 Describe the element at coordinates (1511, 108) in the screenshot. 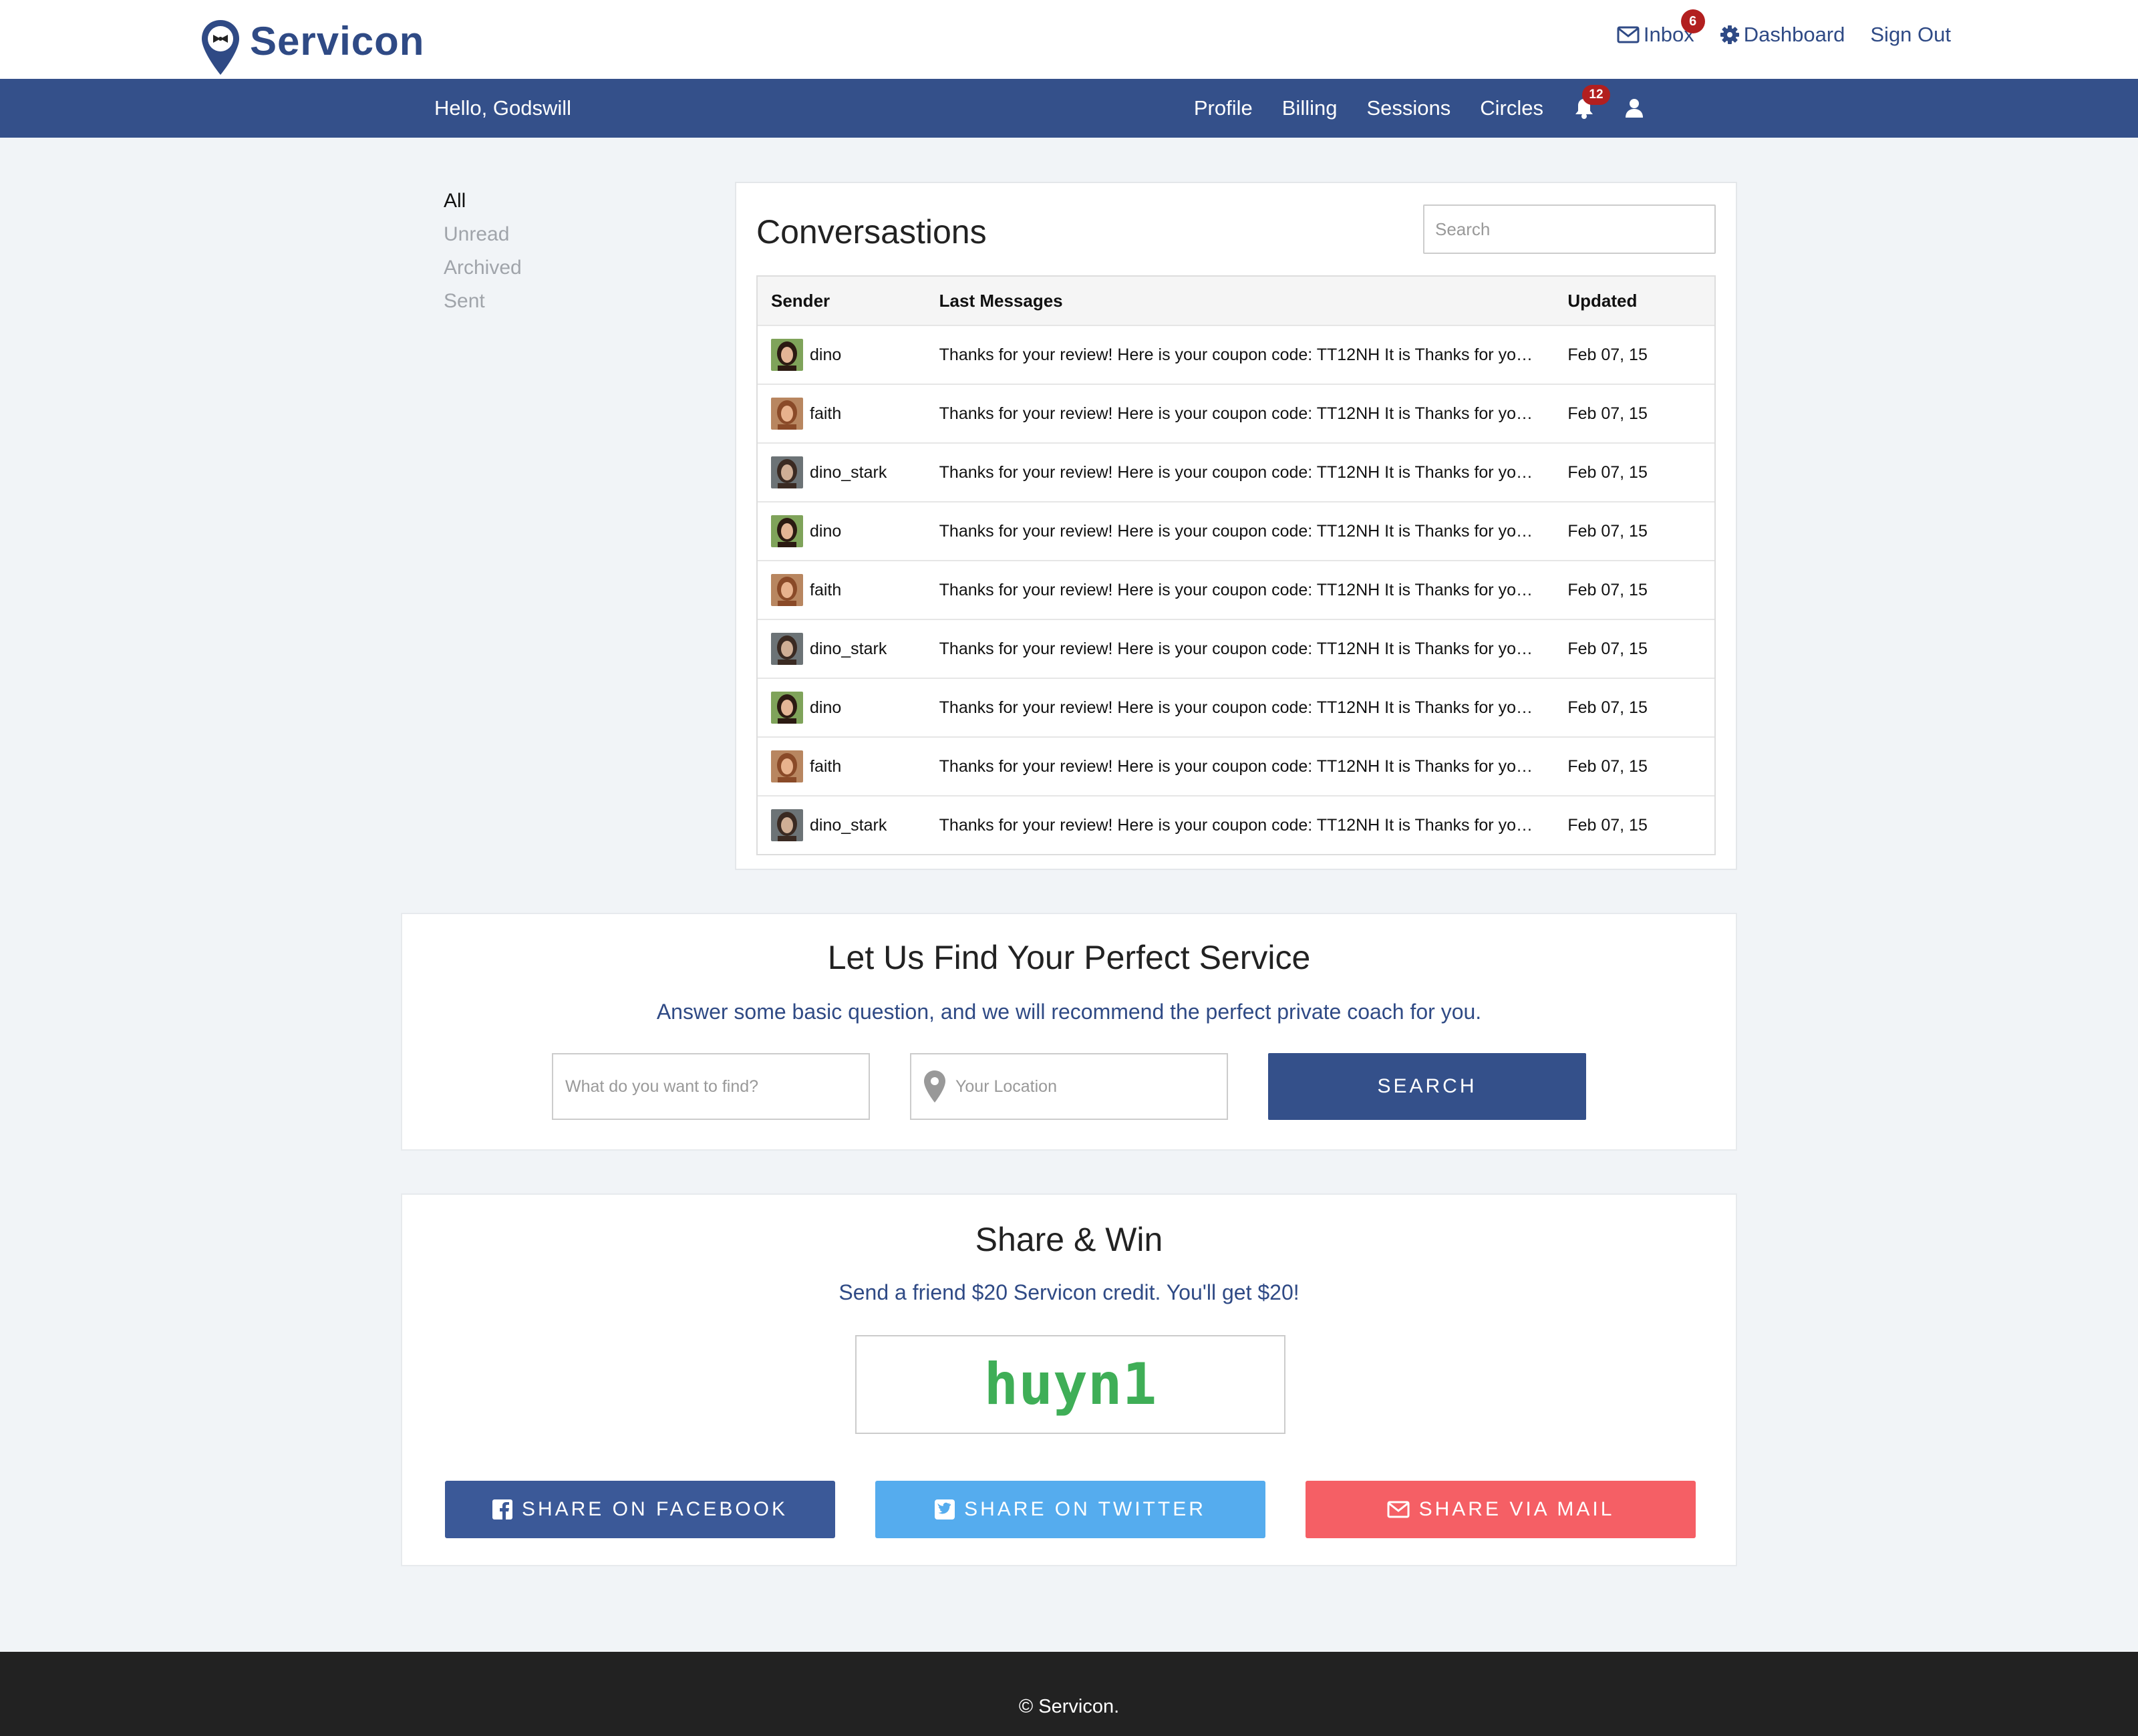

I see `nav-circles: Circles` at that location.